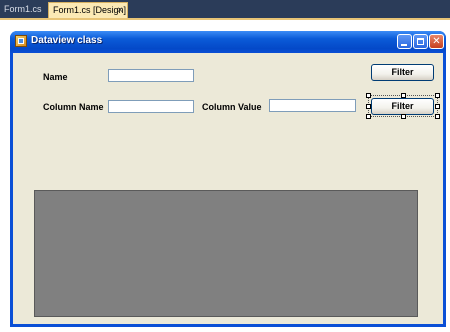  I want to click on name-textbox, so click(151, 75).